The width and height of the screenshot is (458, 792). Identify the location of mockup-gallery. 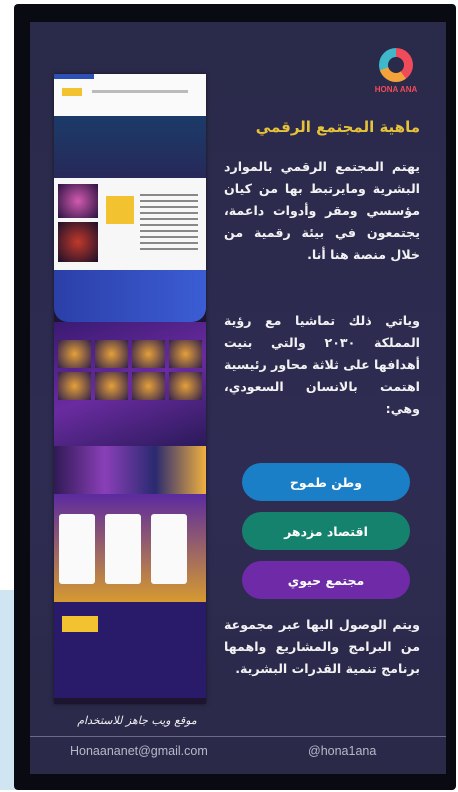
(130, 384).